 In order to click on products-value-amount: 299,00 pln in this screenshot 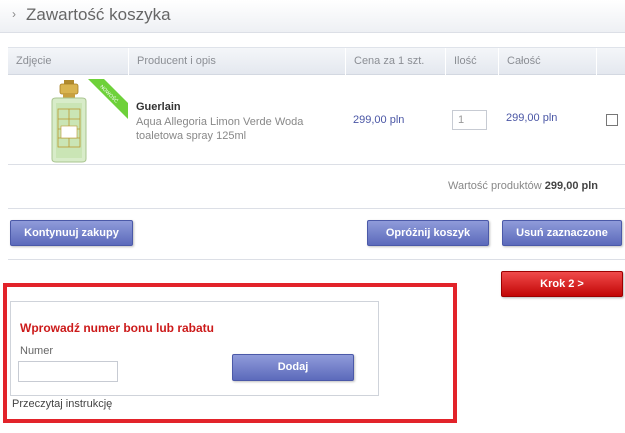, I will do `click(571, 186)`.